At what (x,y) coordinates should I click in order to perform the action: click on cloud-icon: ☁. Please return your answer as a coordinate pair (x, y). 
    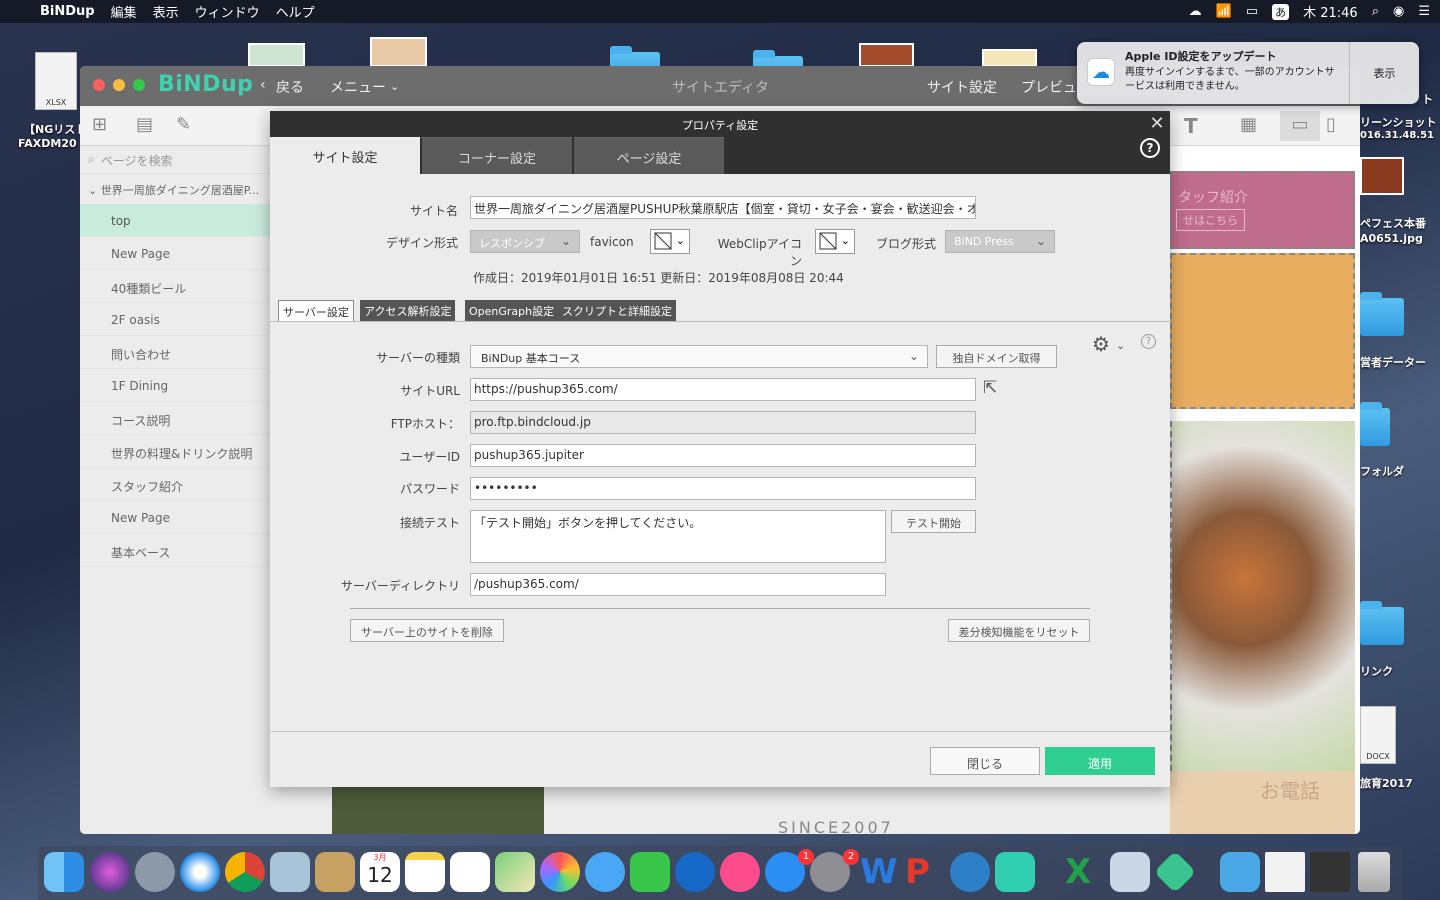
    Looking at the image, I should click on (1195, 11).